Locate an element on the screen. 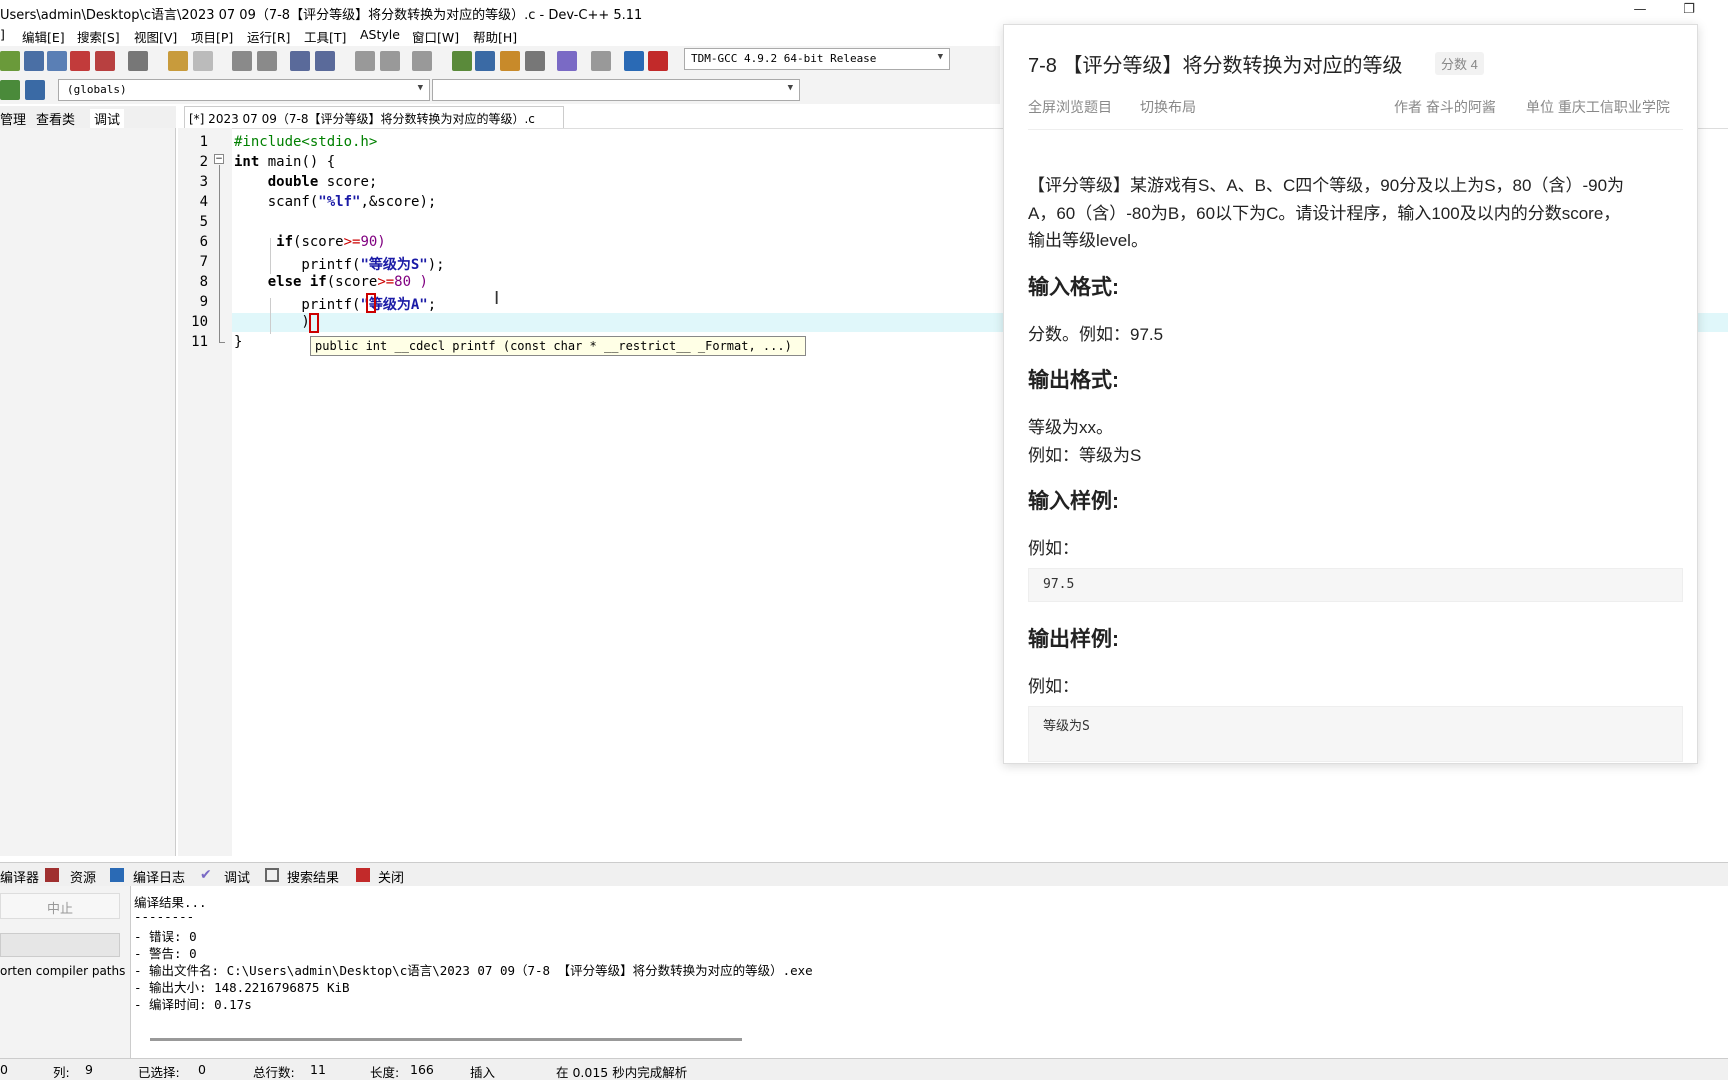  search-results-icon is located at coordinates (272, 875).